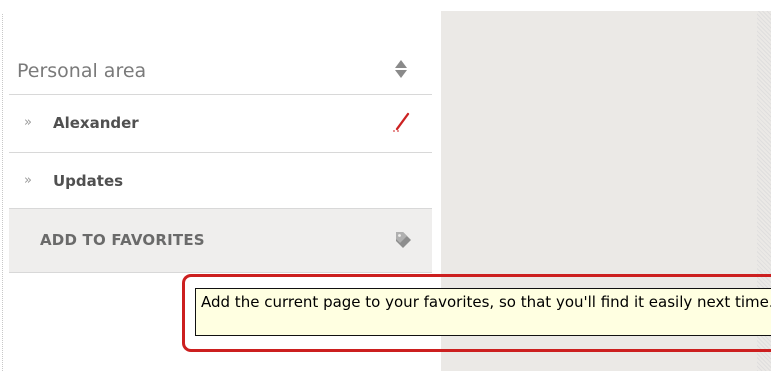 This screenshot has height=371, width=771. What do you see at coordinates (401, 122) in the screenshot?
I see `pencil-icon` at bounding box center [401, 122].